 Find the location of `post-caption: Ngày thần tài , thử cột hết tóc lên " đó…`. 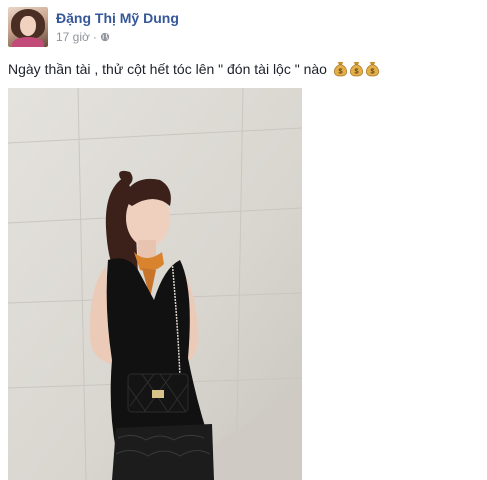

post-caption: Ngày thần tài , thử cột hết tóc lên " đó… is located at coordinates (194, 69).